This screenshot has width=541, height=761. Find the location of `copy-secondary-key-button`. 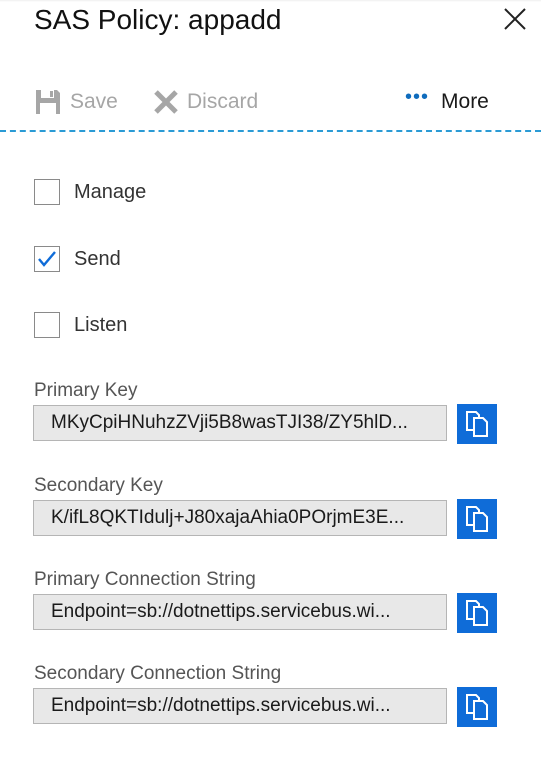

copy-secondary-key-button is located at coordinates (477, 519).